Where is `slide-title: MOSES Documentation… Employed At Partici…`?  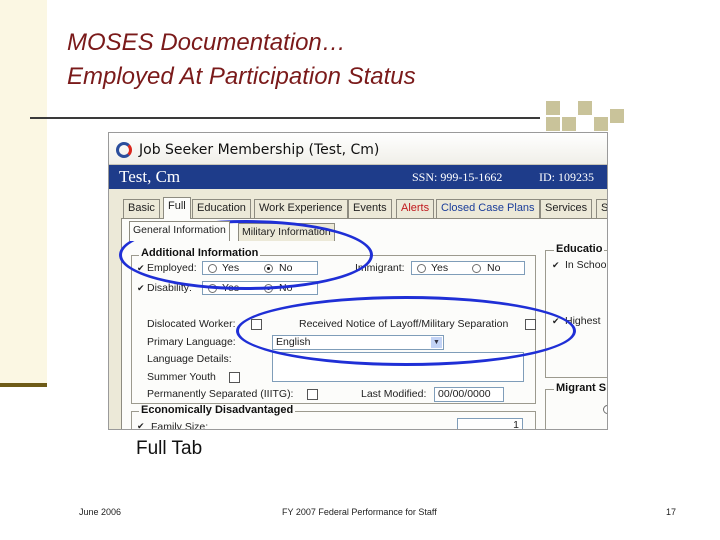 slide-title: MOSES Documentation… Employed At Partici… is located at coordinates (387, 60).